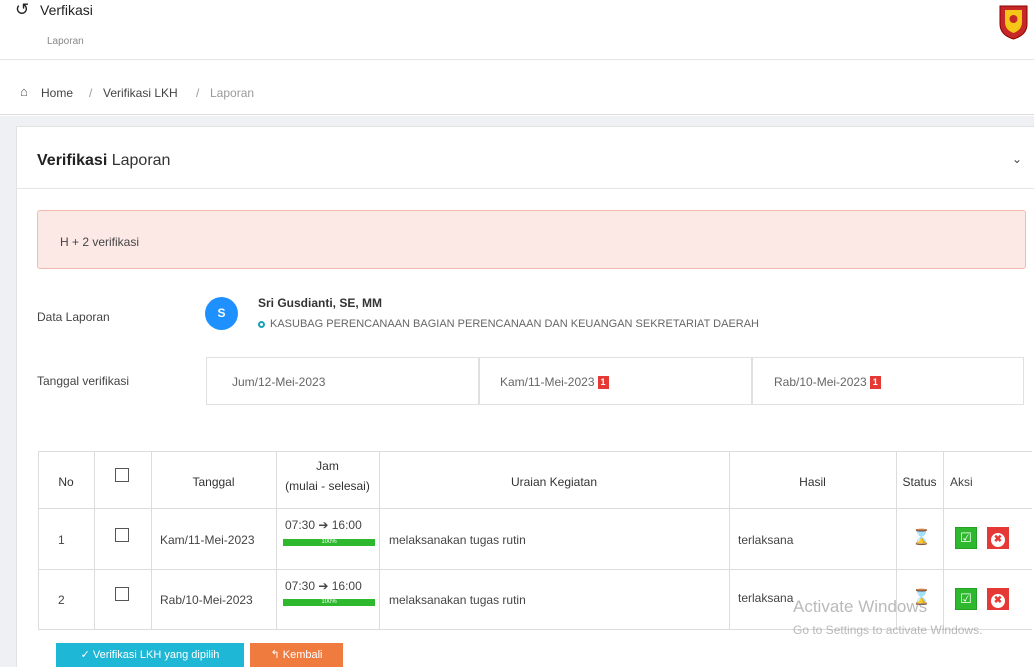 The height and width of the screenshot is (667, 1034). Describe the element at coordinates (213, 482) in the screenshot. I see `header-tanggal: Tanggal` at that location.